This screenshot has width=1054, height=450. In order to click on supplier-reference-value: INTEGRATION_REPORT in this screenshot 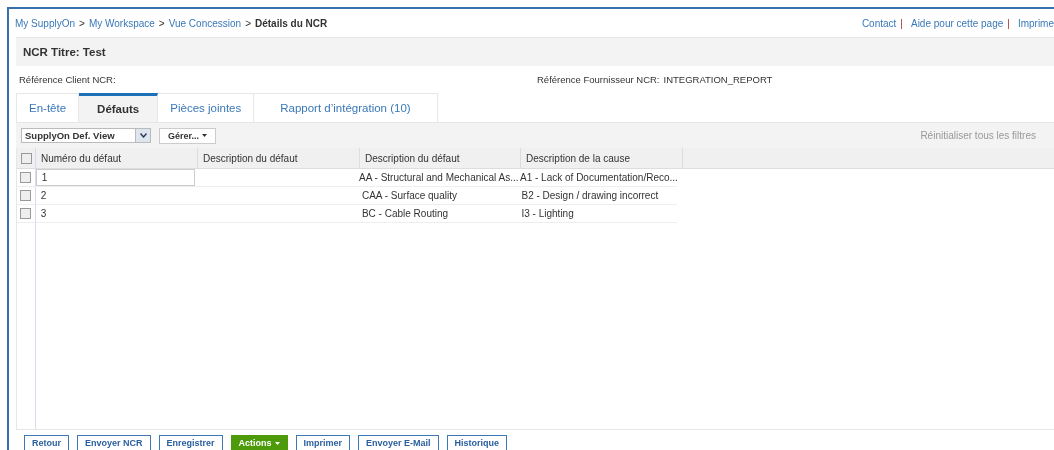, I will do `click(718, 79)`.